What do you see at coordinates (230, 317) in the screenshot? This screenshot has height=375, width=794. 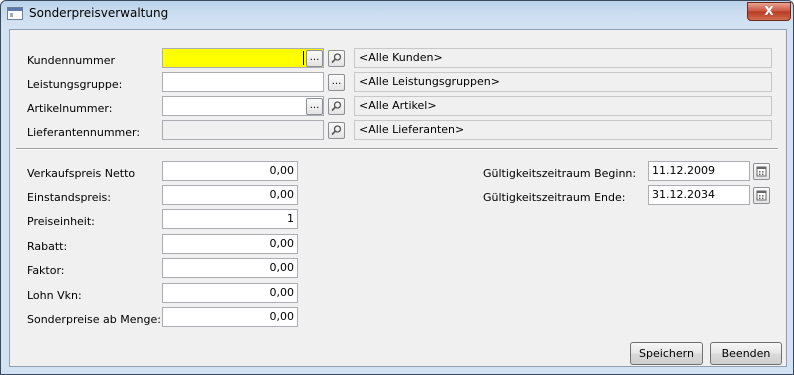 I see `special-price-quantity-input: 0,00` at bounding box center [230, 317].